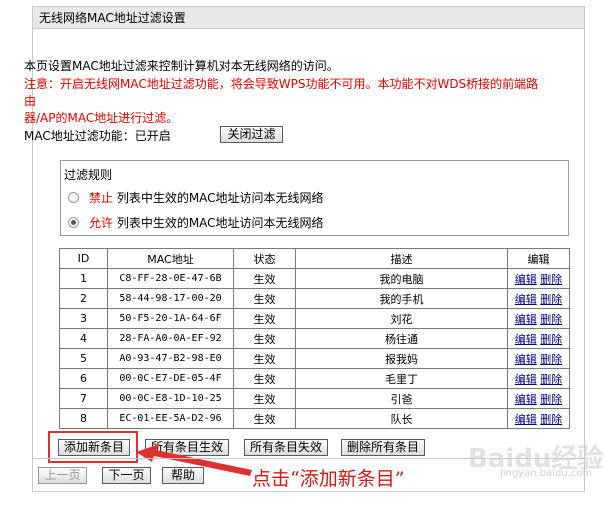  I want to click on row-mac: 28-FA-A0-0A-EF-92, so click(170, 338).